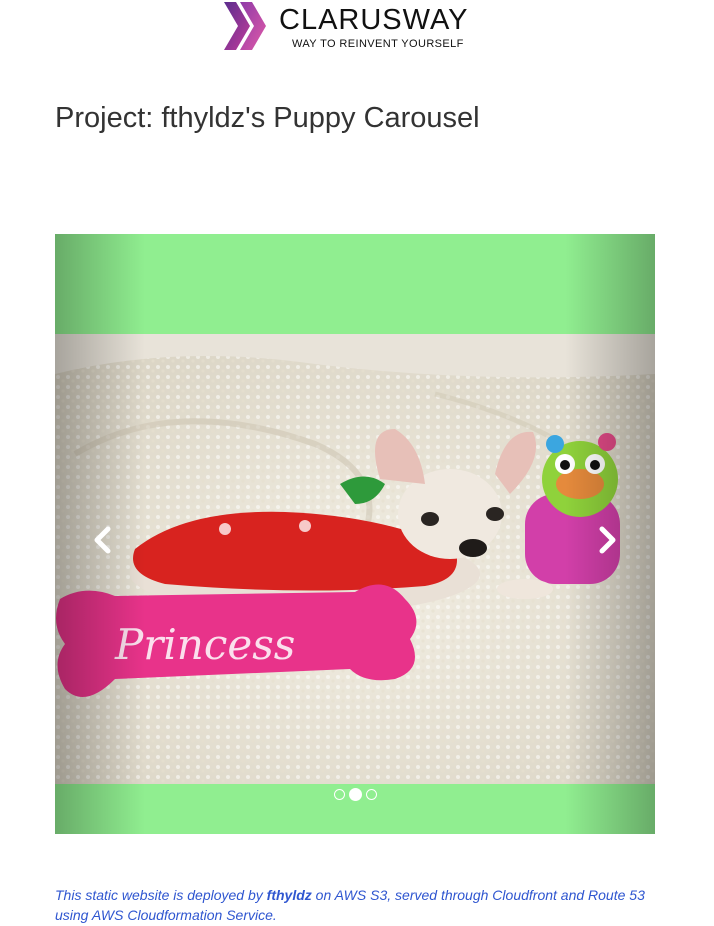  What do you see at coordinates (161, 895) in the screenshot?
I see `footer-text-before: This static website is deployed by` at bounding box center [161, 895].